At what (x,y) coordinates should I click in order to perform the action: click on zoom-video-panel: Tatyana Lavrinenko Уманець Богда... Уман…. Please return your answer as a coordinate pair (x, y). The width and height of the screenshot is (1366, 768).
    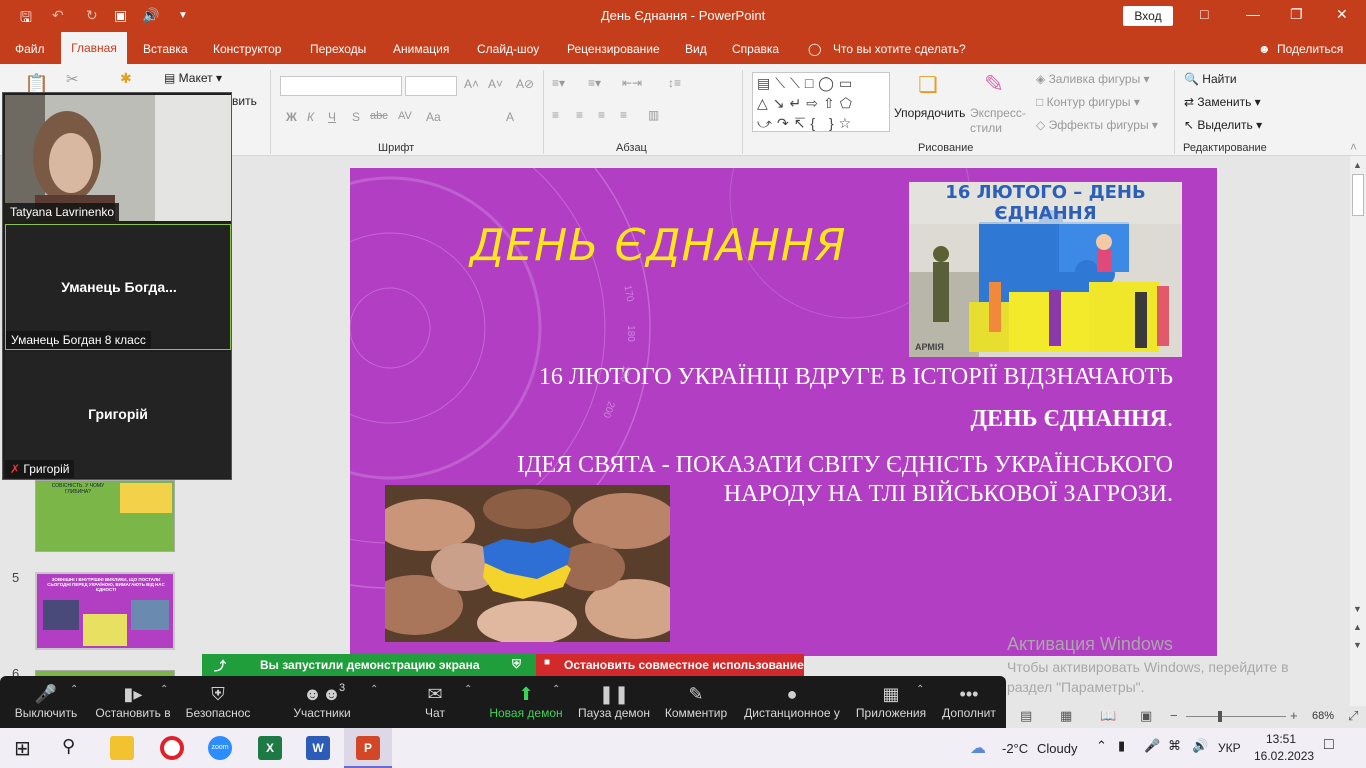
    Looking at the image, I should click on (117, 286).